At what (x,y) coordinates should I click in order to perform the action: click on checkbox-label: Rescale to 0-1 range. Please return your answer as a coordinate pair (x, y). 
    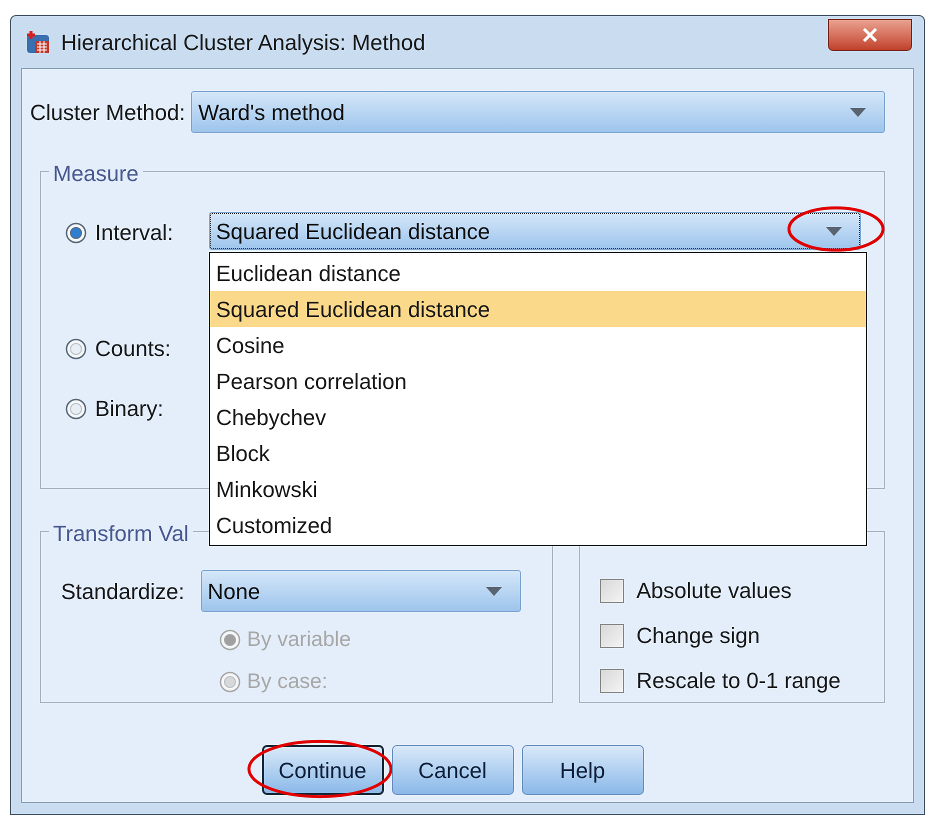
    Looking at the image, I should click on (738, 681).